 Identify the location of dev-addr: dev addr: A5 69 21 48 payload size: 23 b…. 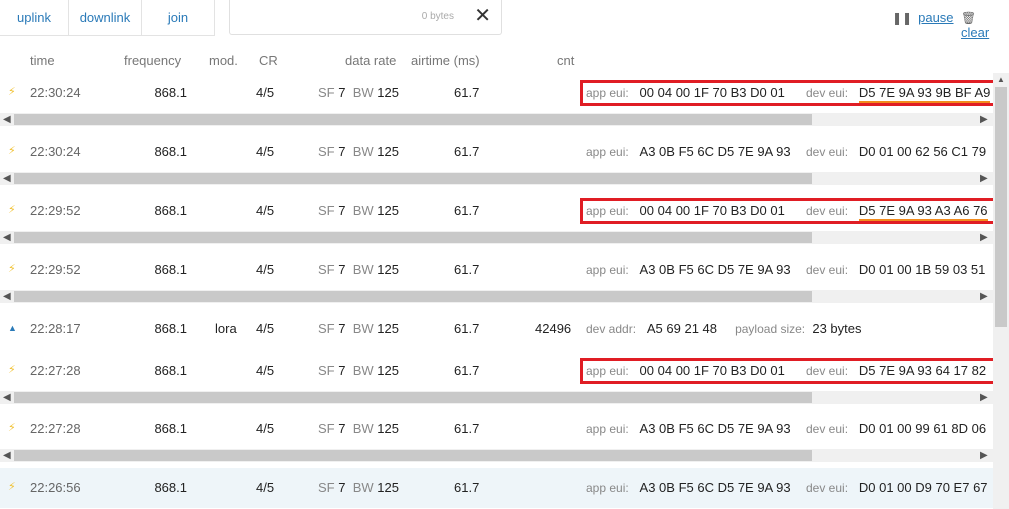
(724, 328).